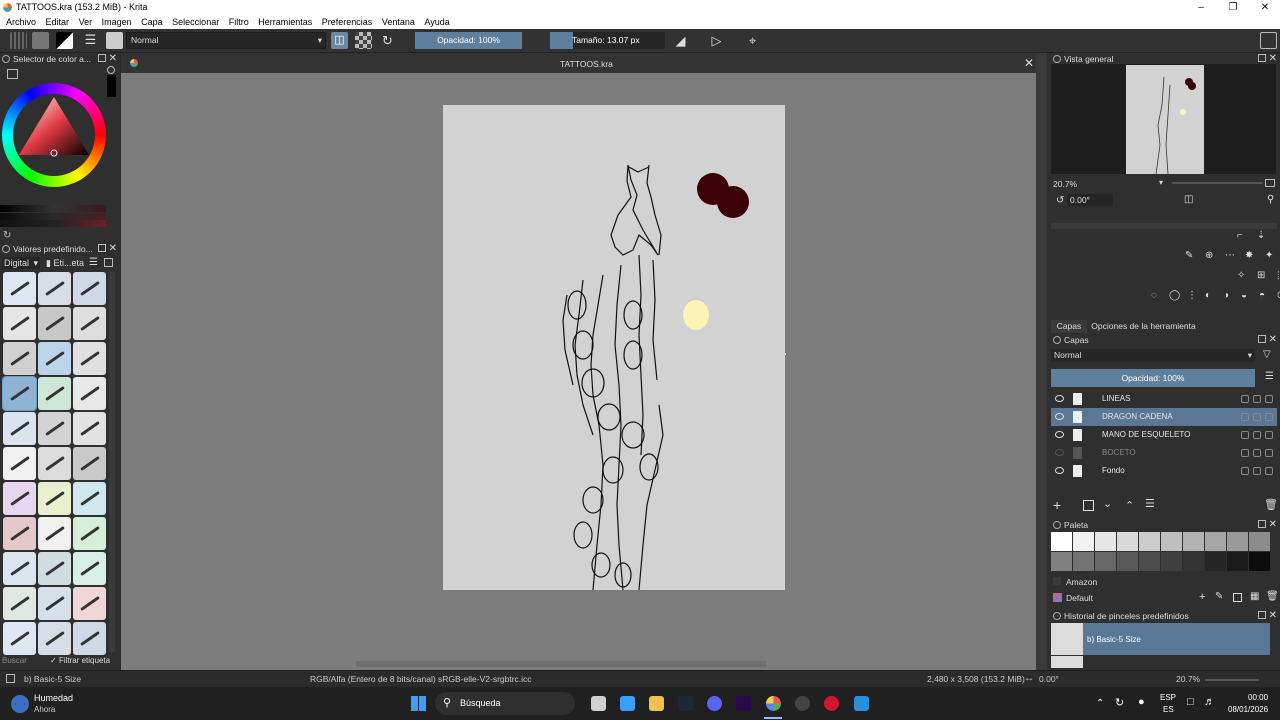  What do you see at coordinates (53, 698) in the screenshot?
I see `weather-title: Humedad` at bounding box center [53, 698].